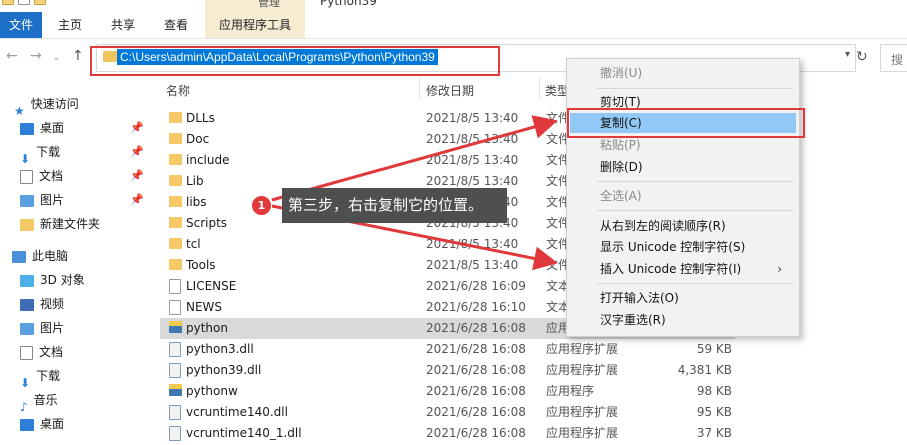 The height and width of the screenshot is (445, 907). I want to click on menu-item-insert-unicode: 插入 Unicode 控制字符(I) ›, so click(695, 269).